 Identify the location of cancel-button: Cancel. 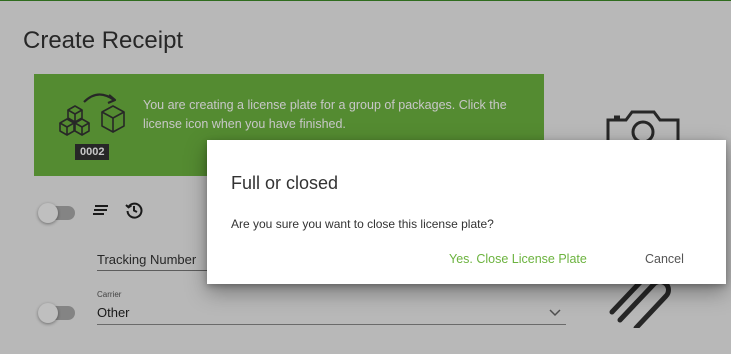
(664, 259).